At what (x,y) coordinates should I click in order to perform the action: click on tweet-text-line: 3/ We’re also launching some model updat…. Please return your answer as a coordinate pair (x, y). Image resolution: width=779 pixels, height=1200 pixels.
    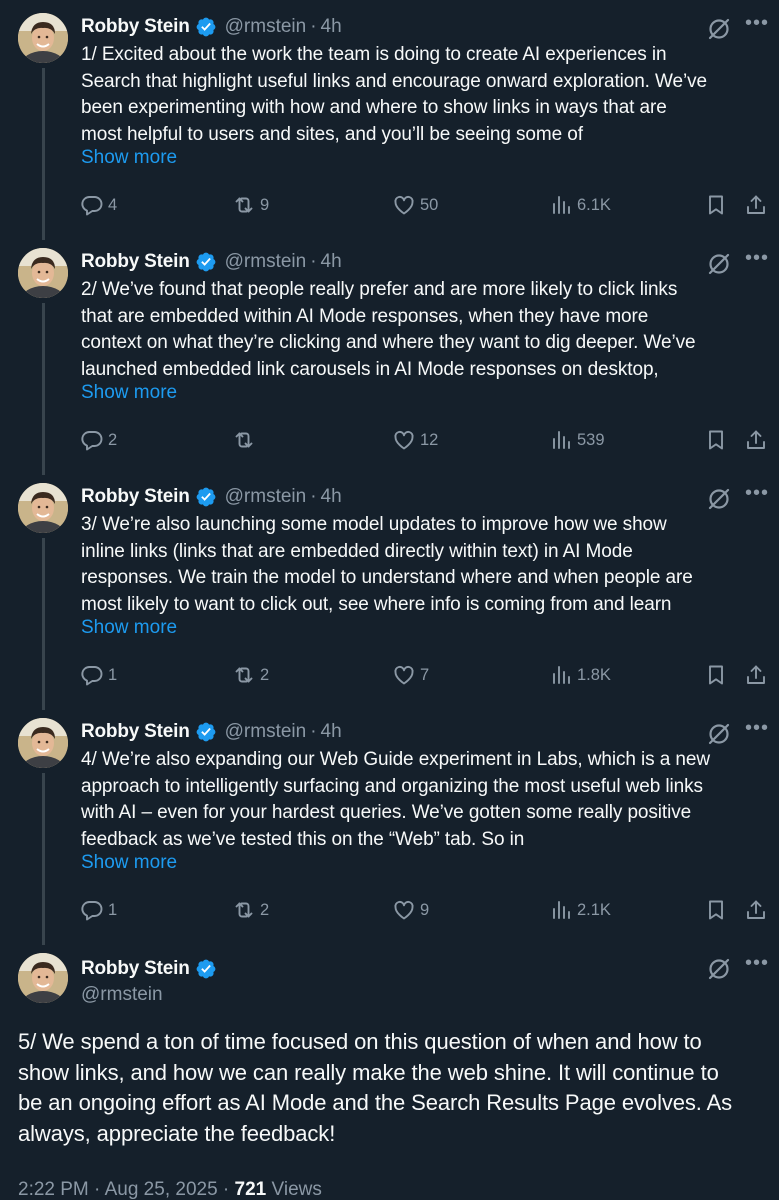
    Looking at the image, I should click on (374, 524).